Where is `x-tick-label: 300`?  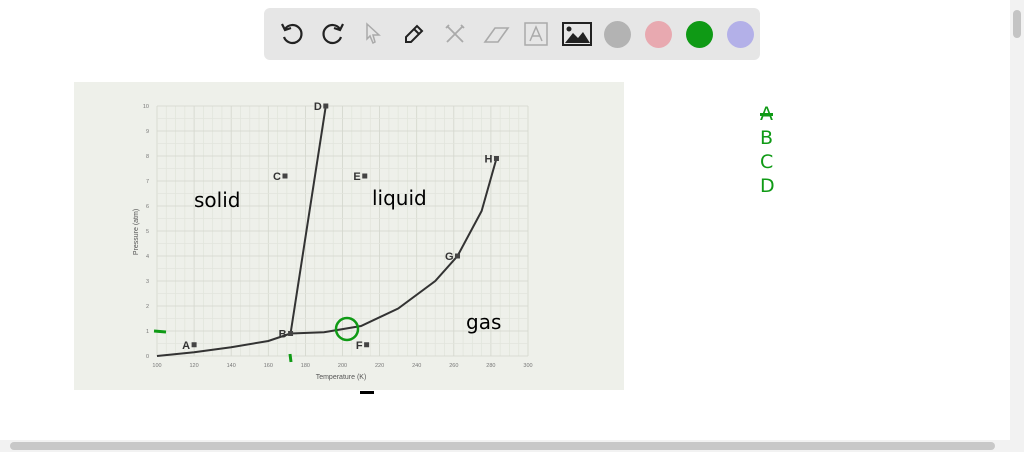 x-tick-label: 300 is located at coordinates (527, 366).